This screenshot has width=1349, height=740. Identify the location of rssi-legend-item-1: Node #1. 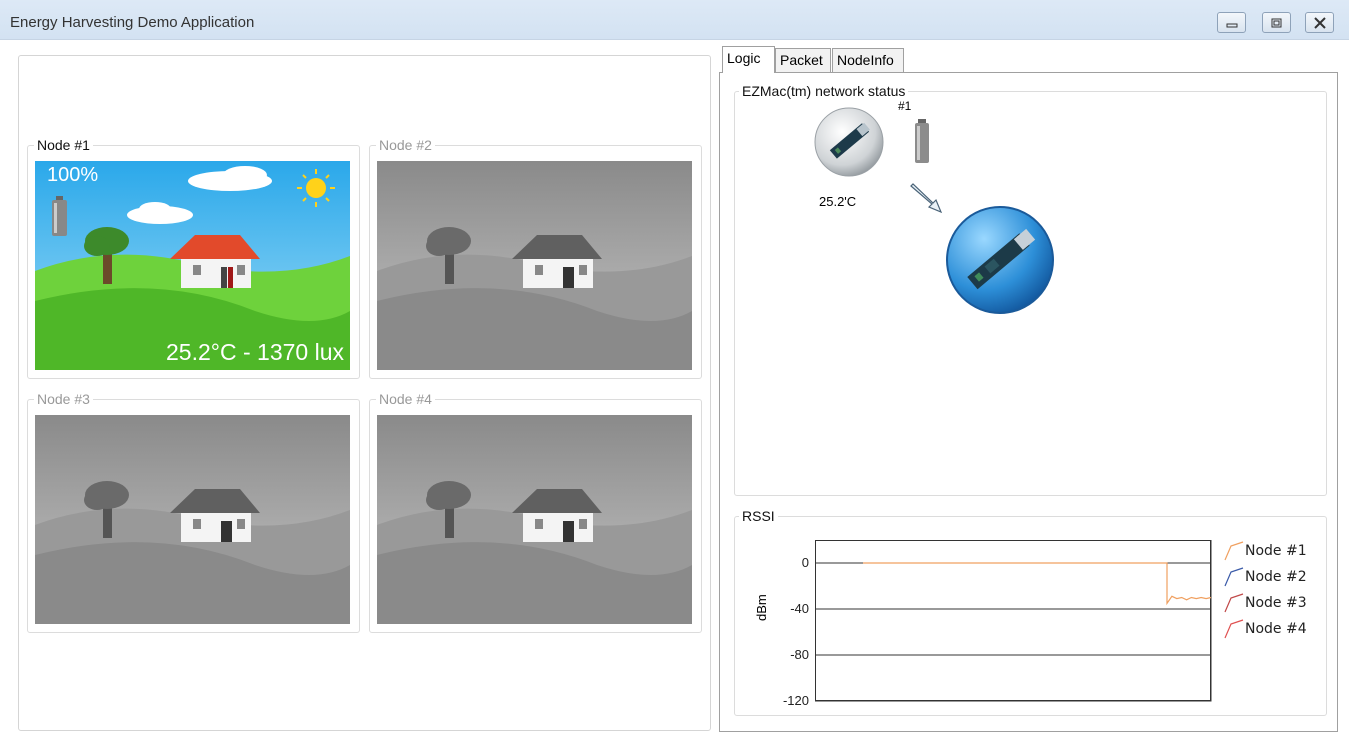
(1265, 551).